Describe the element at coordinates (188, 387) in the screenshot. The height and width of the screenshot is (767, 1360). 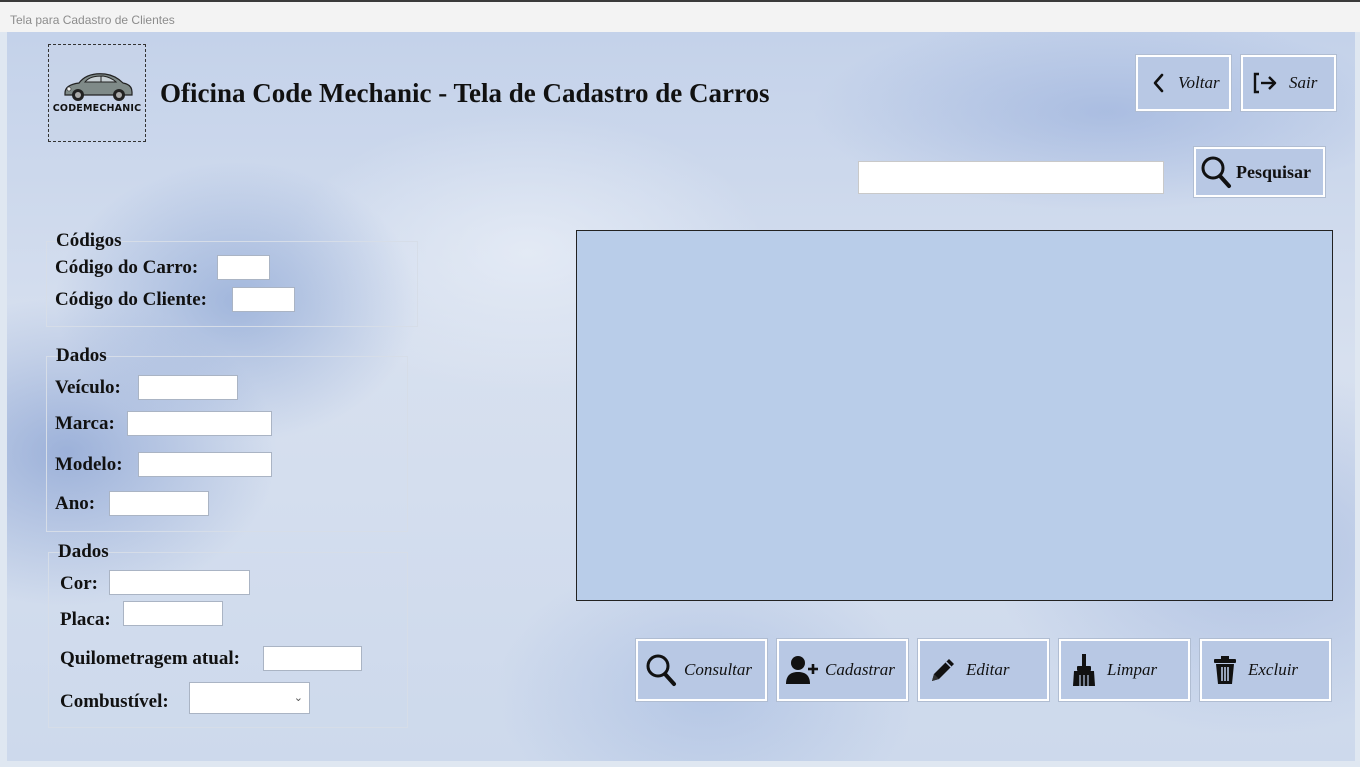
I see `vehicle-field` at that location.